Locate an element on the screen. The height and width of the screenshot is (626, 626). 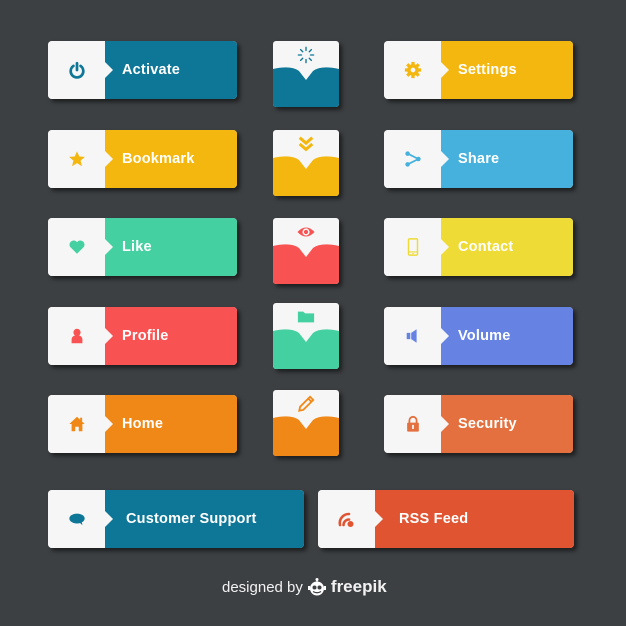
rss-icon is located at coordinates (345, 519).